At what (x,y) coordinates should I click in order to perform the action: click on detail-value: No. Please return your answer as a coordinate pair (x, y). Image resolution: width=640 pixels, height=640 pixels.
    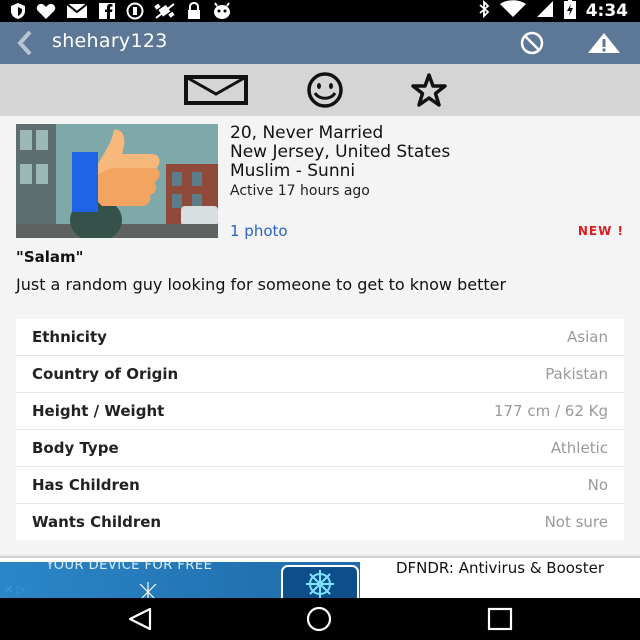
    Looking at the image, I should click on (597, 485).